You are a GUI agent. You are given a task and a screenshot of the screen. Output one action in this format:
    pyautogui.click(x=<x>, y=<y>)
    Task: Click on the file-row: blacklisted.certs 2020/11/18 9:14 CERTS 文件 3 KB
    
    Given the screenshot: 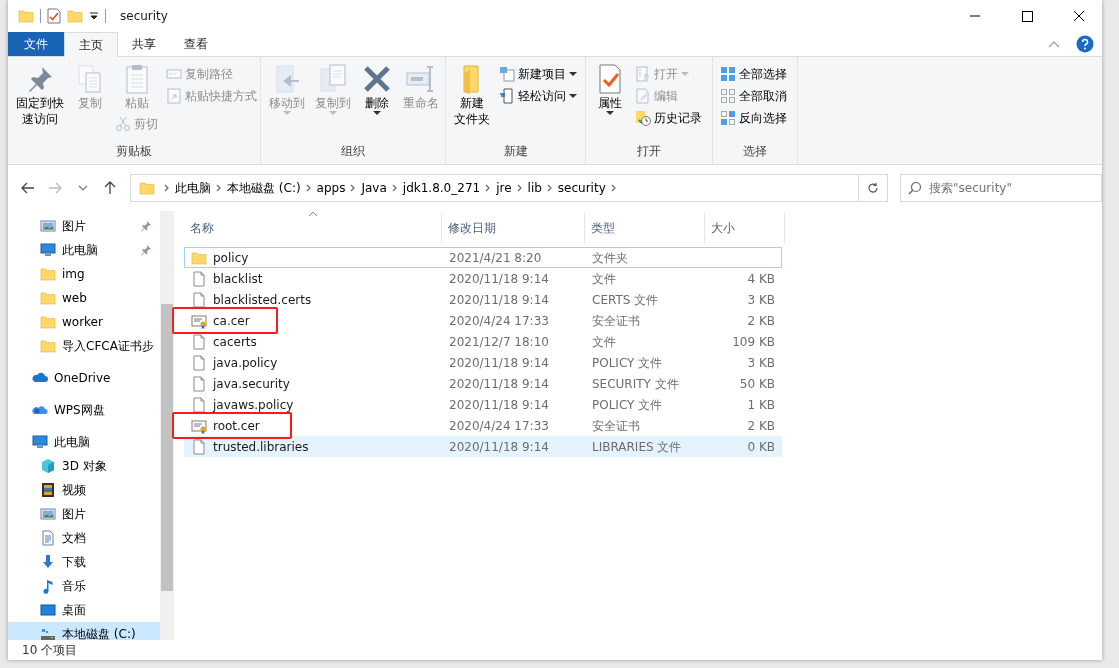 What is the action you would take?
    pyautogui.click(x=483, y=299)
    